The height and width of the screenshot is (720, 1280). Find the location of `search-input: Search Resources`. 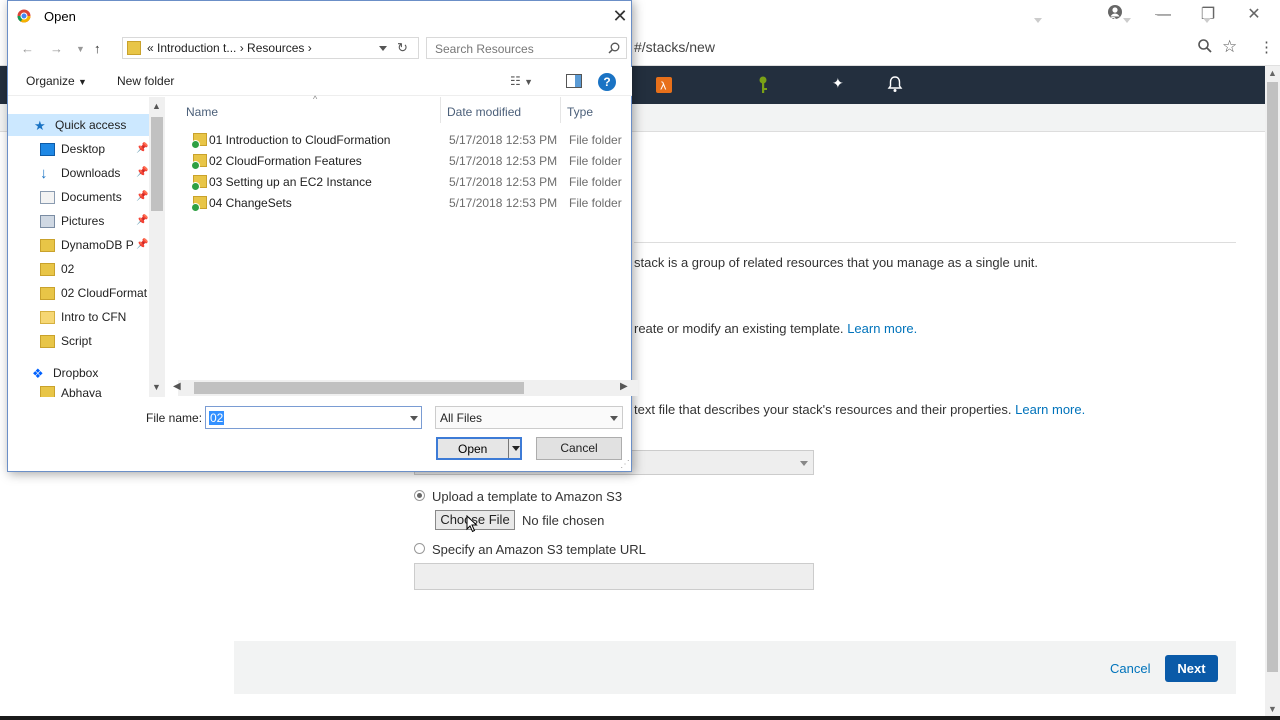

search-input: Search Resources is located at coordinates (526, 48).